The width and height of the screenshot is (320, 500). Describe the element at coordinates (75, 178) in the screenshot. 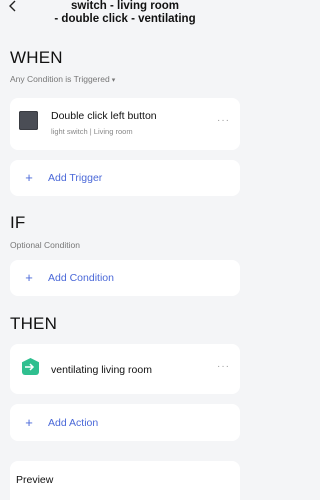

I see `add-trigger-label: Add Trigger` at that location.